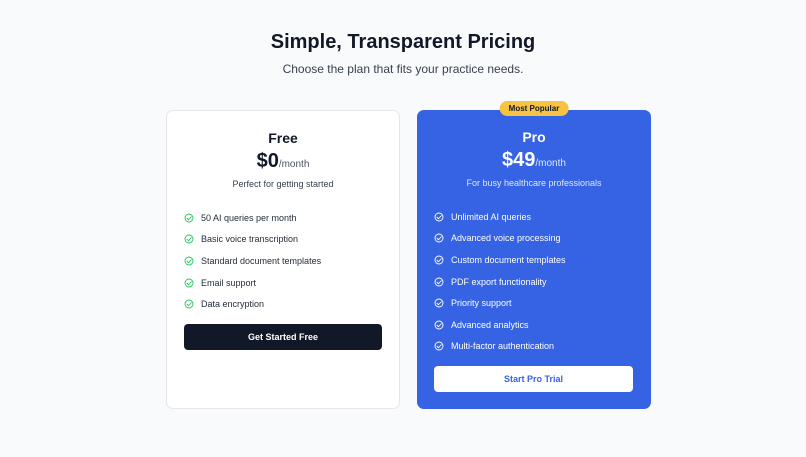  What do you see at coordinates (534, 183) in the screenshot?
I see `plan-tagline: For busy healthcare professionals` at bounding box center [534, 183].